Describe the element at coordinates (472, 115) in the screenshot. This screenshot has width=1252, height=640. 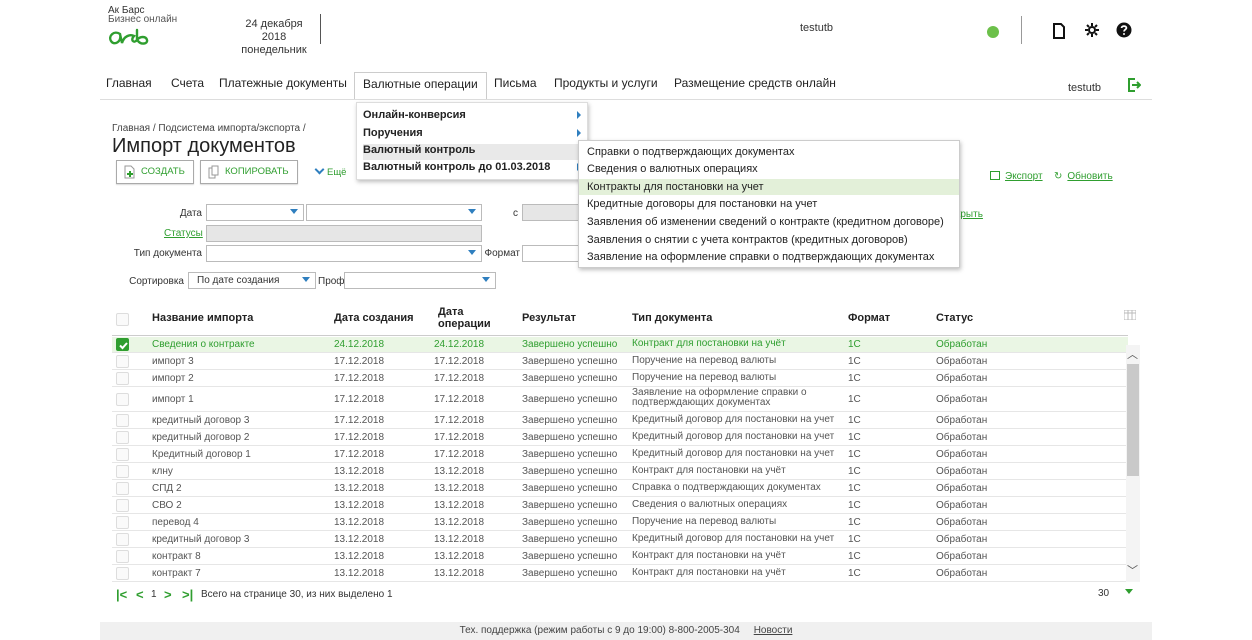
I see `menu-online-conversion: Онлайн-конверсия` at that location.